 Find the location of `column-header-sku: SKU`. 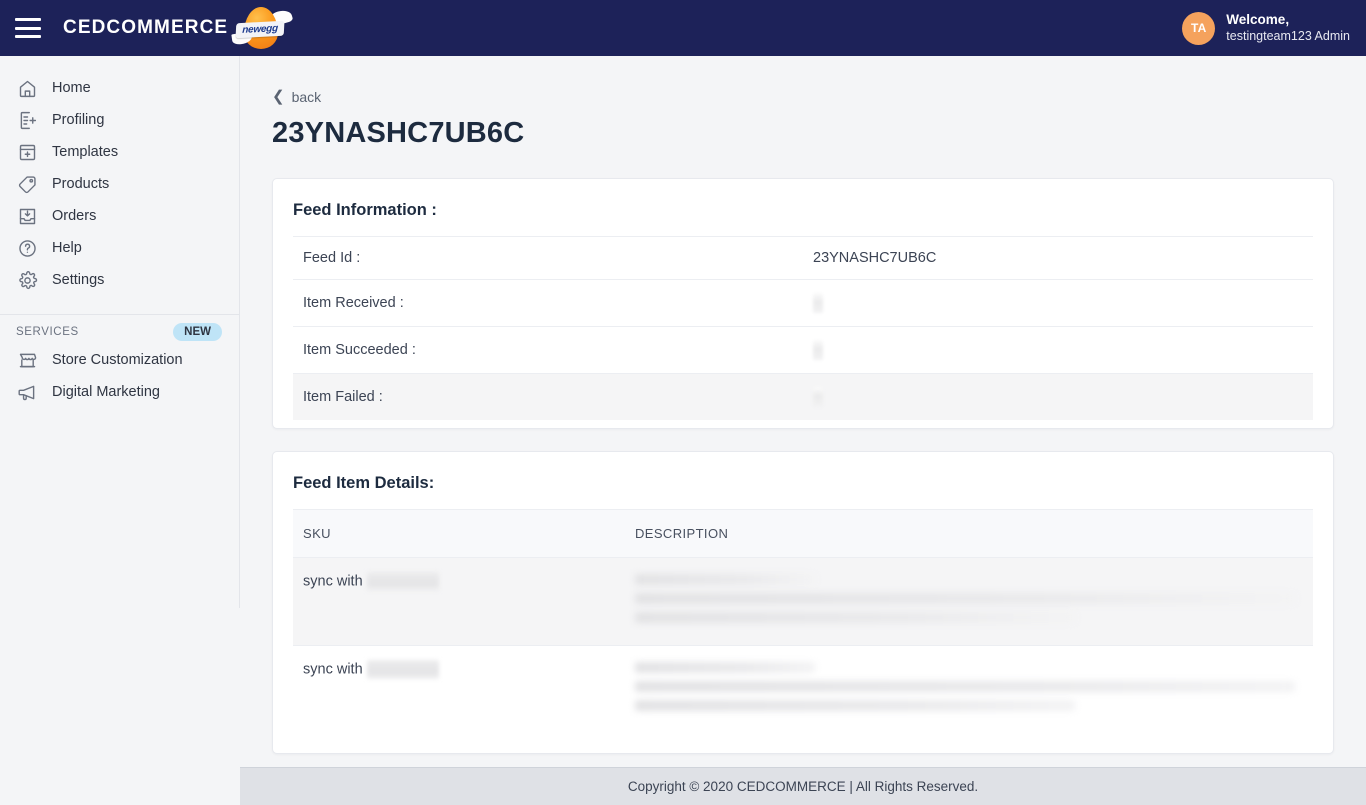

column-header-sku: SKU is located at coordinates (459, 533).